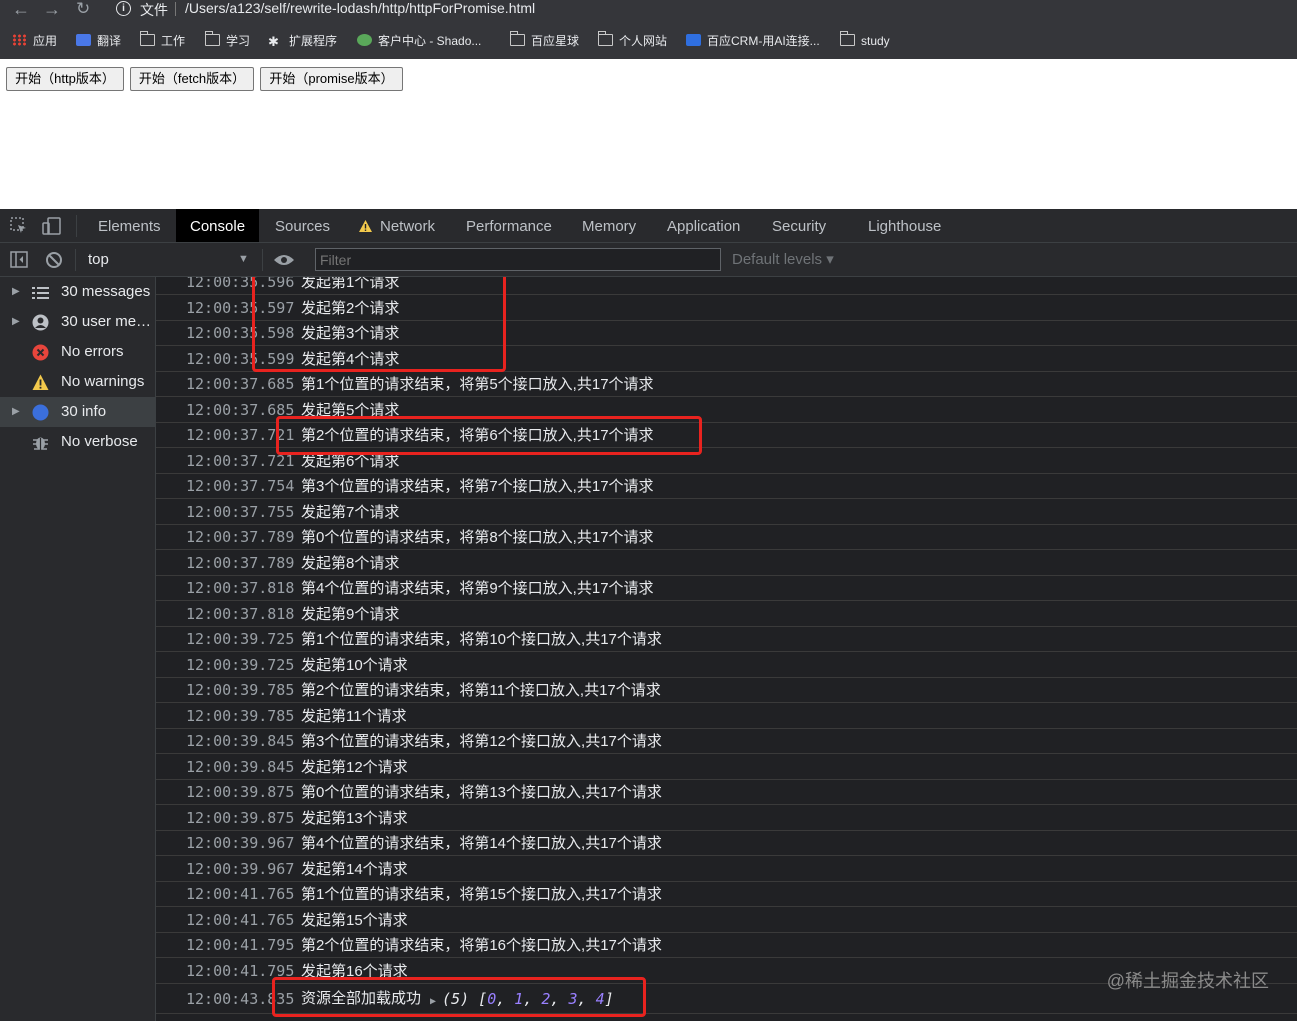 This screenshot has width=1297, height=1021. What do you see at coordinates (34, 41) in the screenshot?
I see `bookmark-apps: 应用` at bounding box center [34, 41].